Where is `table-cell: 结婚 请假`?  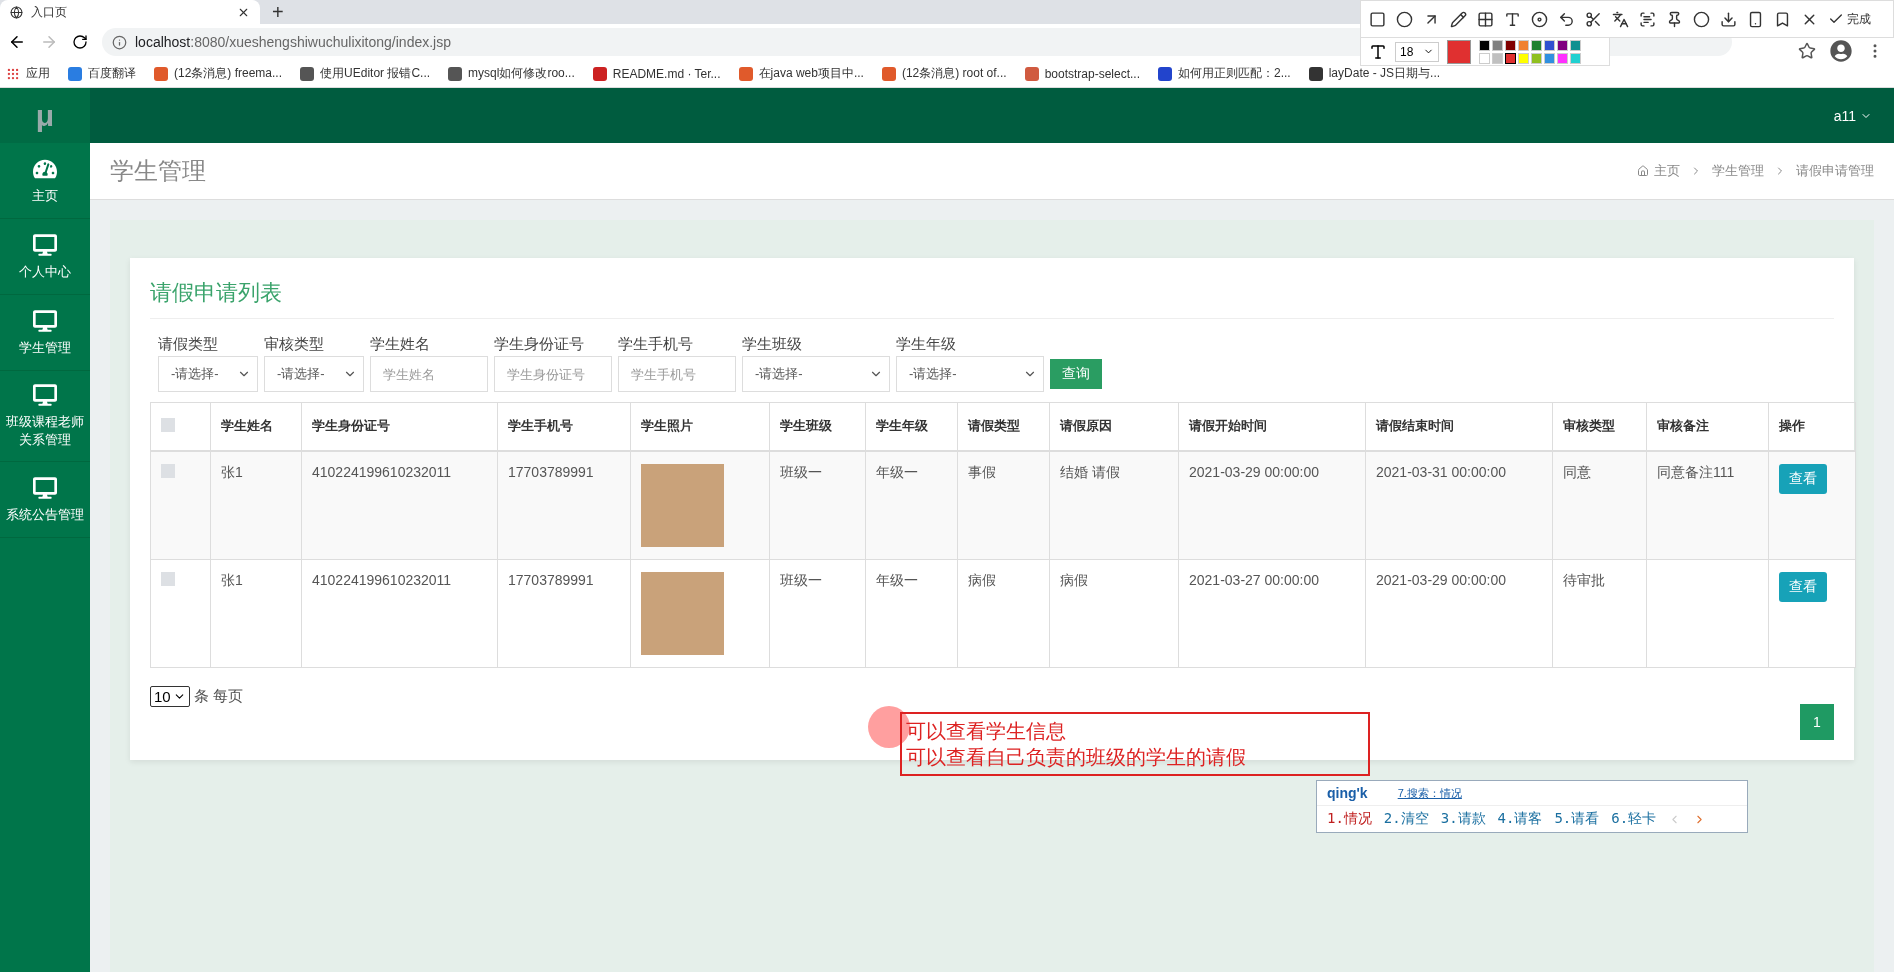 table-cell: 结婚 请假 is located at coordinates (1114, 504).